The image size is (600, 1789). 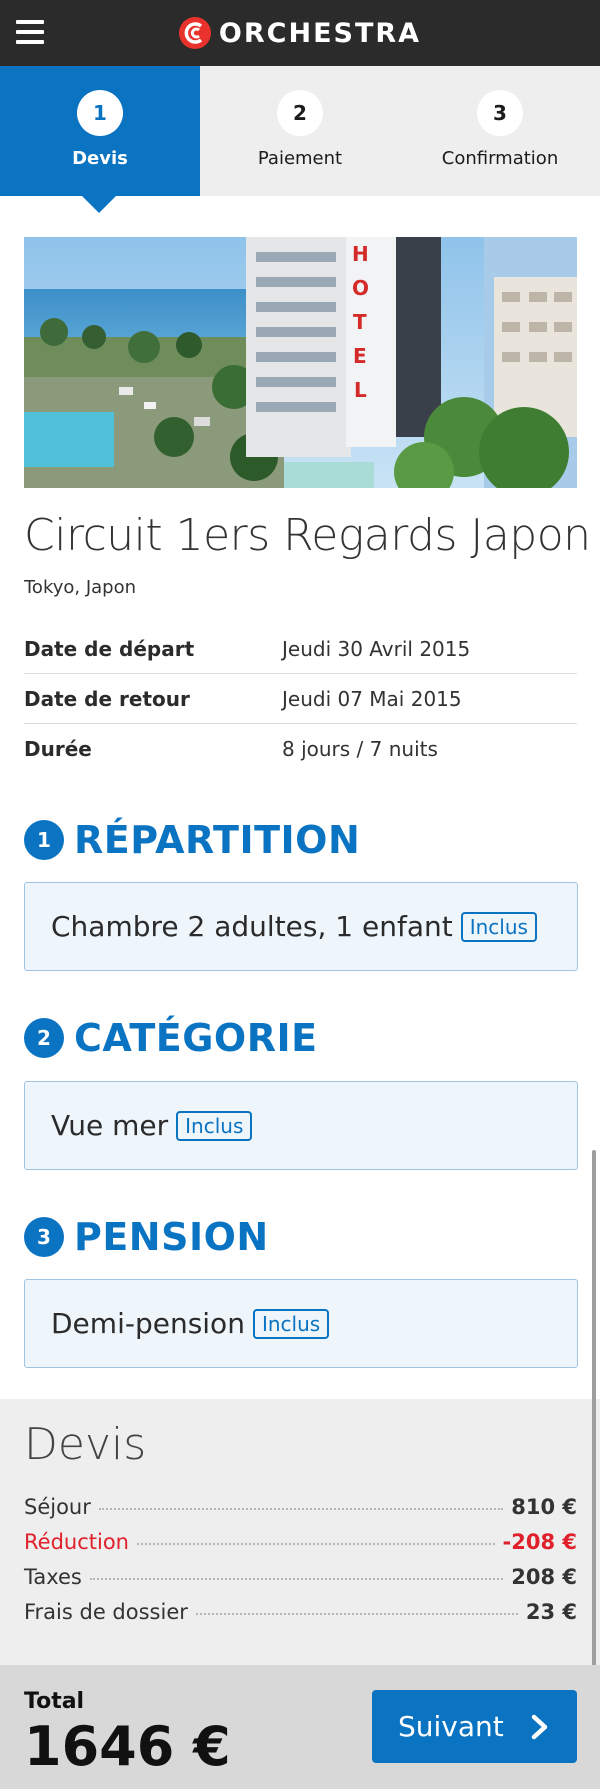 I want to click on top-bar: ORCHESTRA, so click(x=300, y=33).